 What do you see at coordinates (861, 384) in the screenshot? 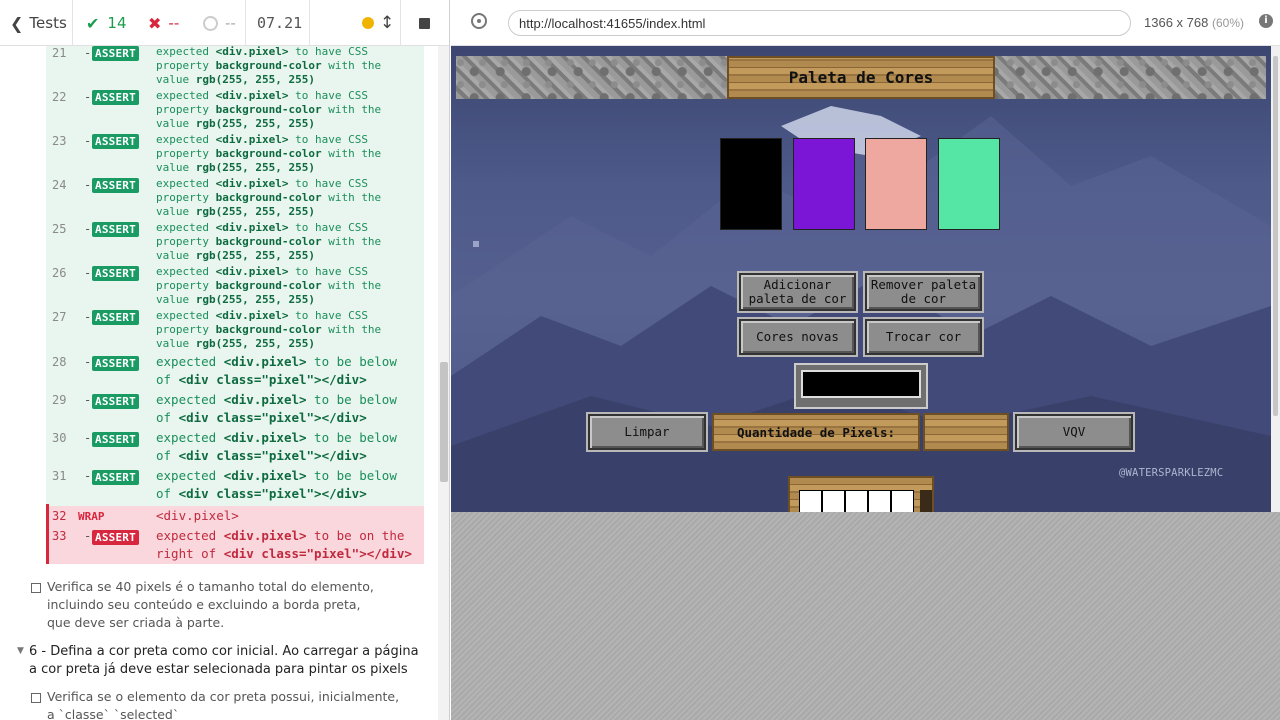
I see `color-picker-input` at bounding box center [861, 384].